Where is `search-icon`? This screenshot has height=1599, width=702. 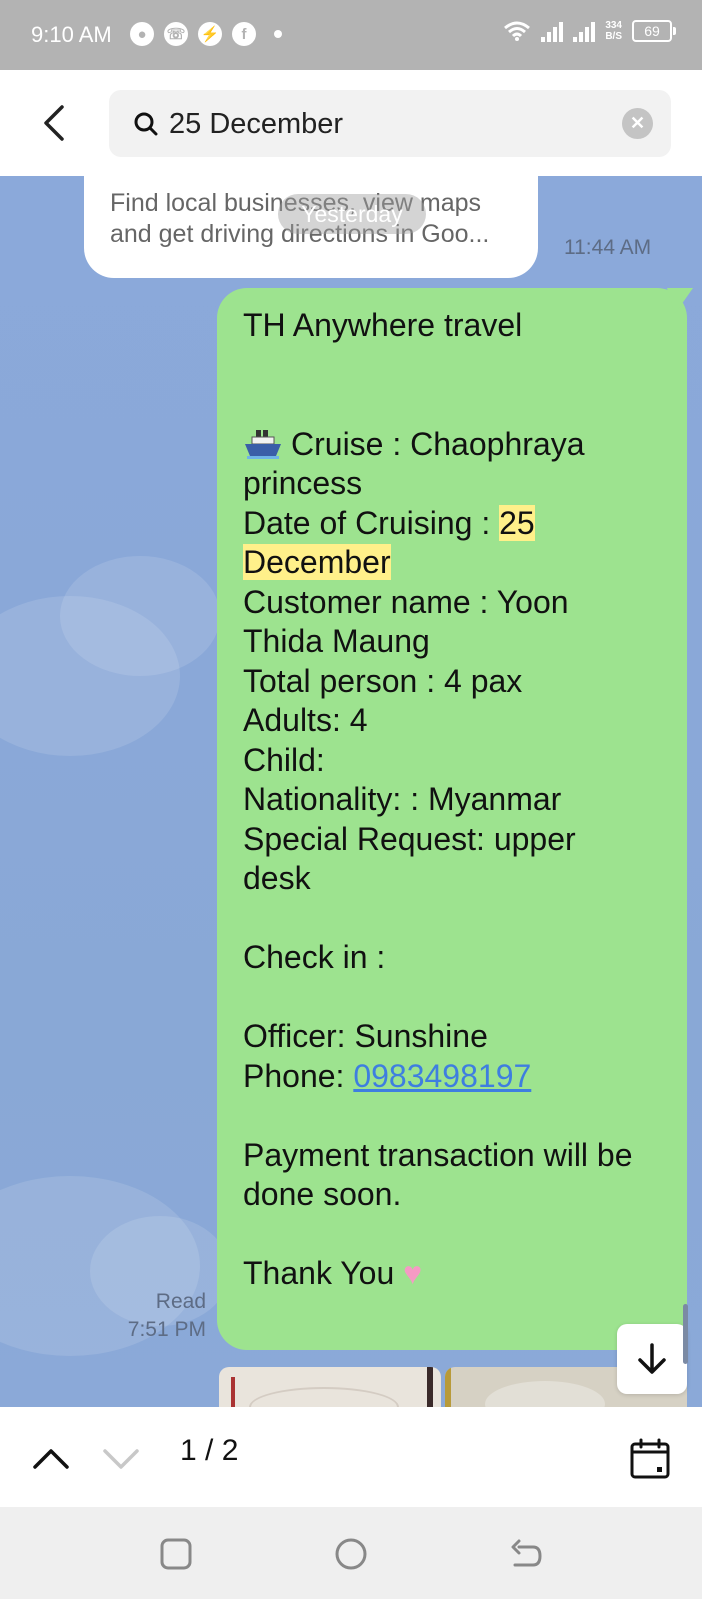
search-icon is located at coordinates (146, 124).